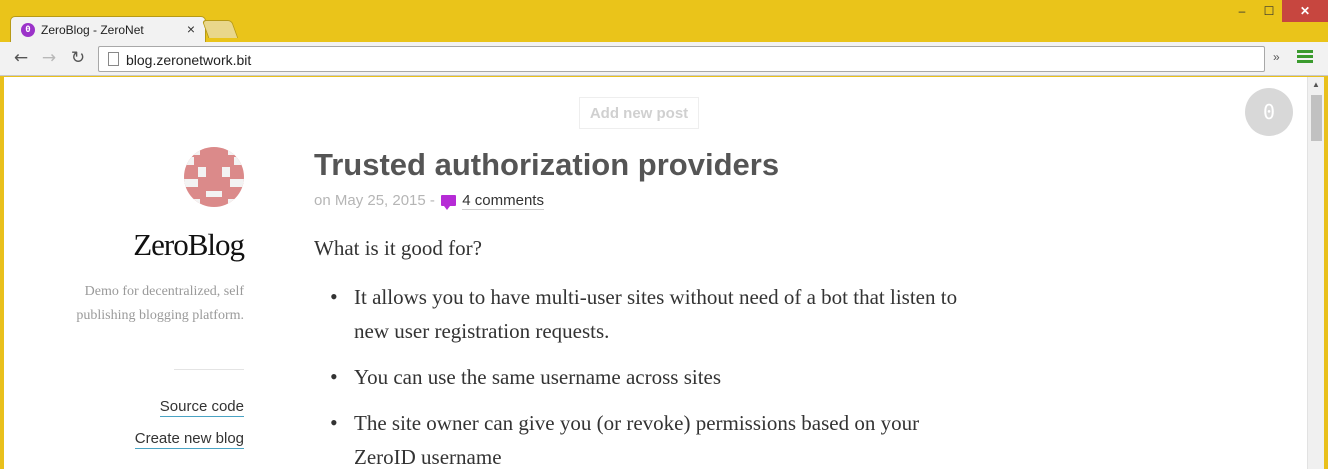 Image resolution: width=1328 pixels, height=469 pixels. What do you see at coordinates (209, 369) in the screenshot?
I see `sidebar-divider` at bounding box center [209, 369].